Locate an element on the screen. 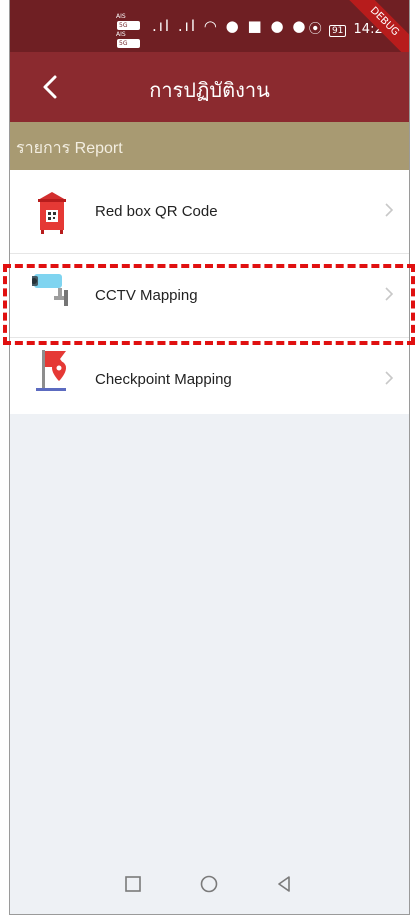 The width and height of the screenshot is (420, 917). list-item-checkpoint-mapping: Checkpoint Mapping is located at coordinates (209, 376).